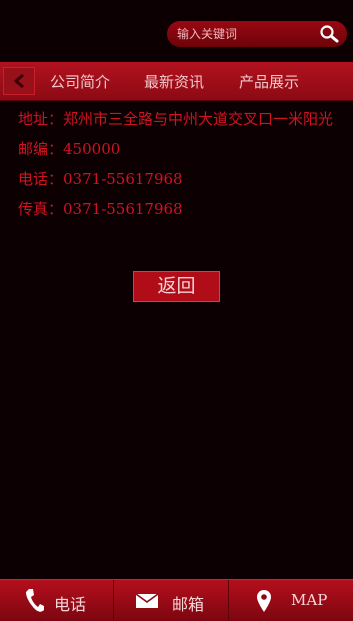 The width and height of the screenshot is (353, 621). I want to click on chevron-left-icon, so click(18, 81).